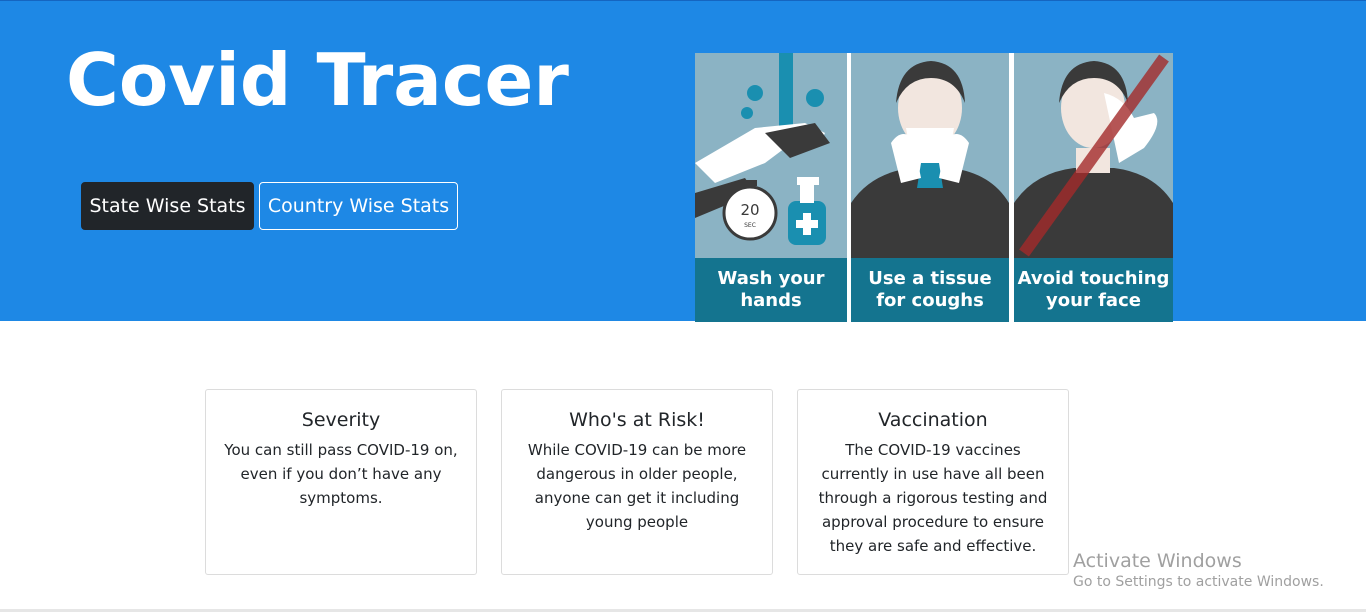 This screenshot has height=612, width=1366. I want to click on country-wise-stats-button: Country Wise Stats, so click(358, 206).